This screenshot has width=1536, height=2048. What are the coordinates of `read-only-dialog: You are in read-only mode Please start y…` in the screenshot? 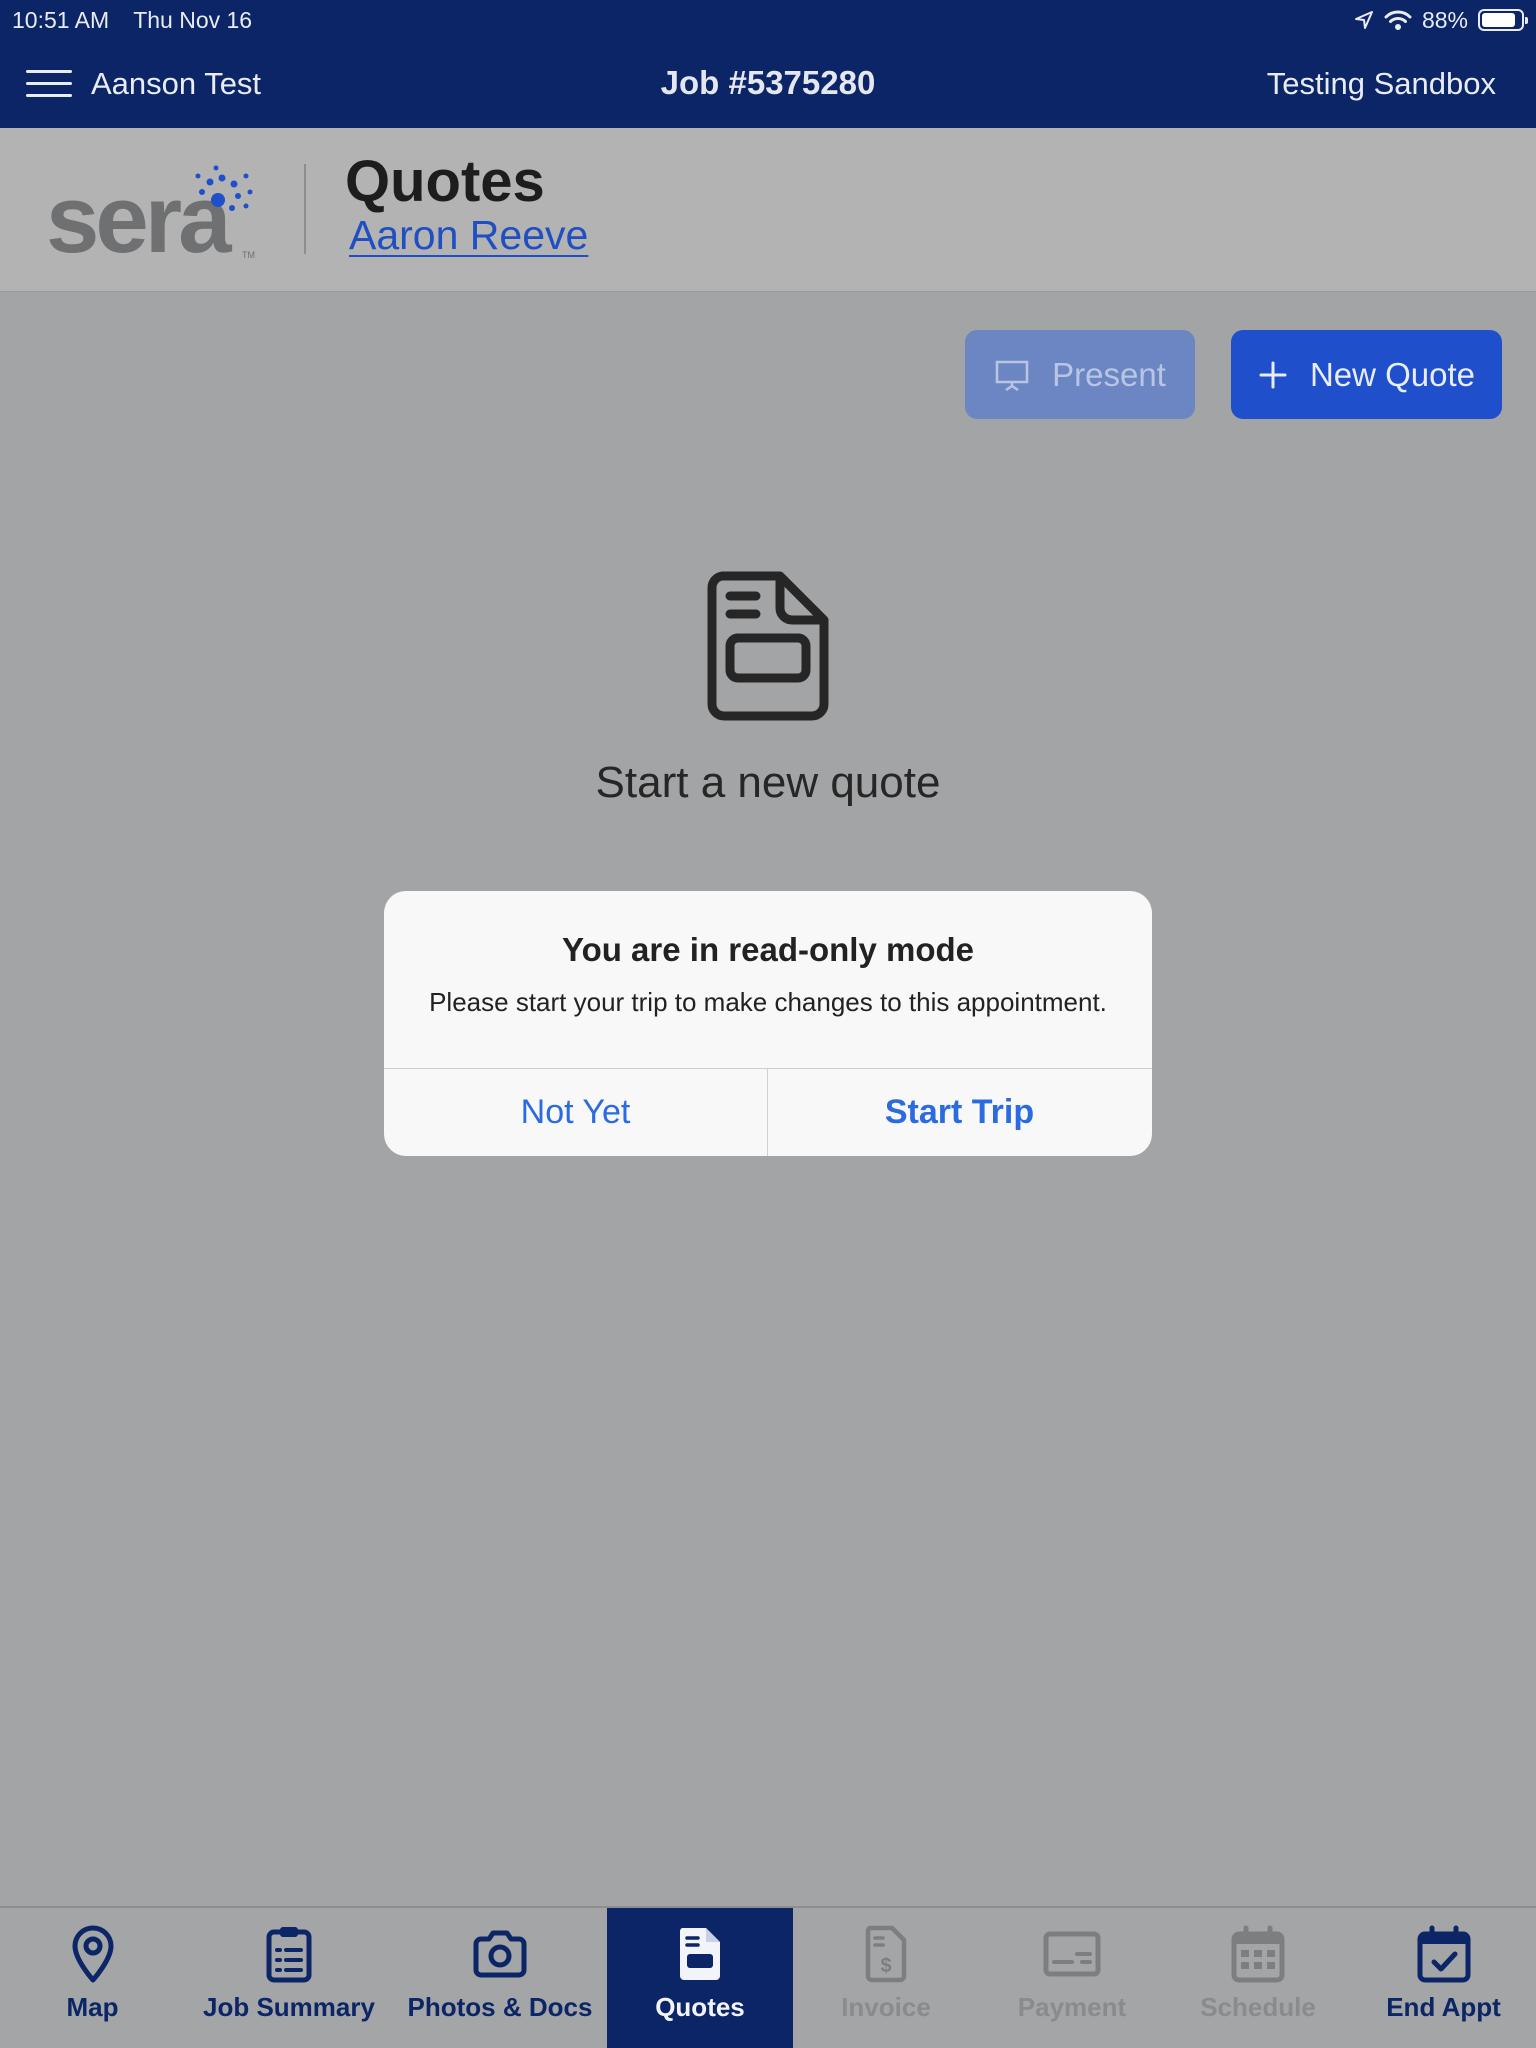 It's located at (768, 1023).